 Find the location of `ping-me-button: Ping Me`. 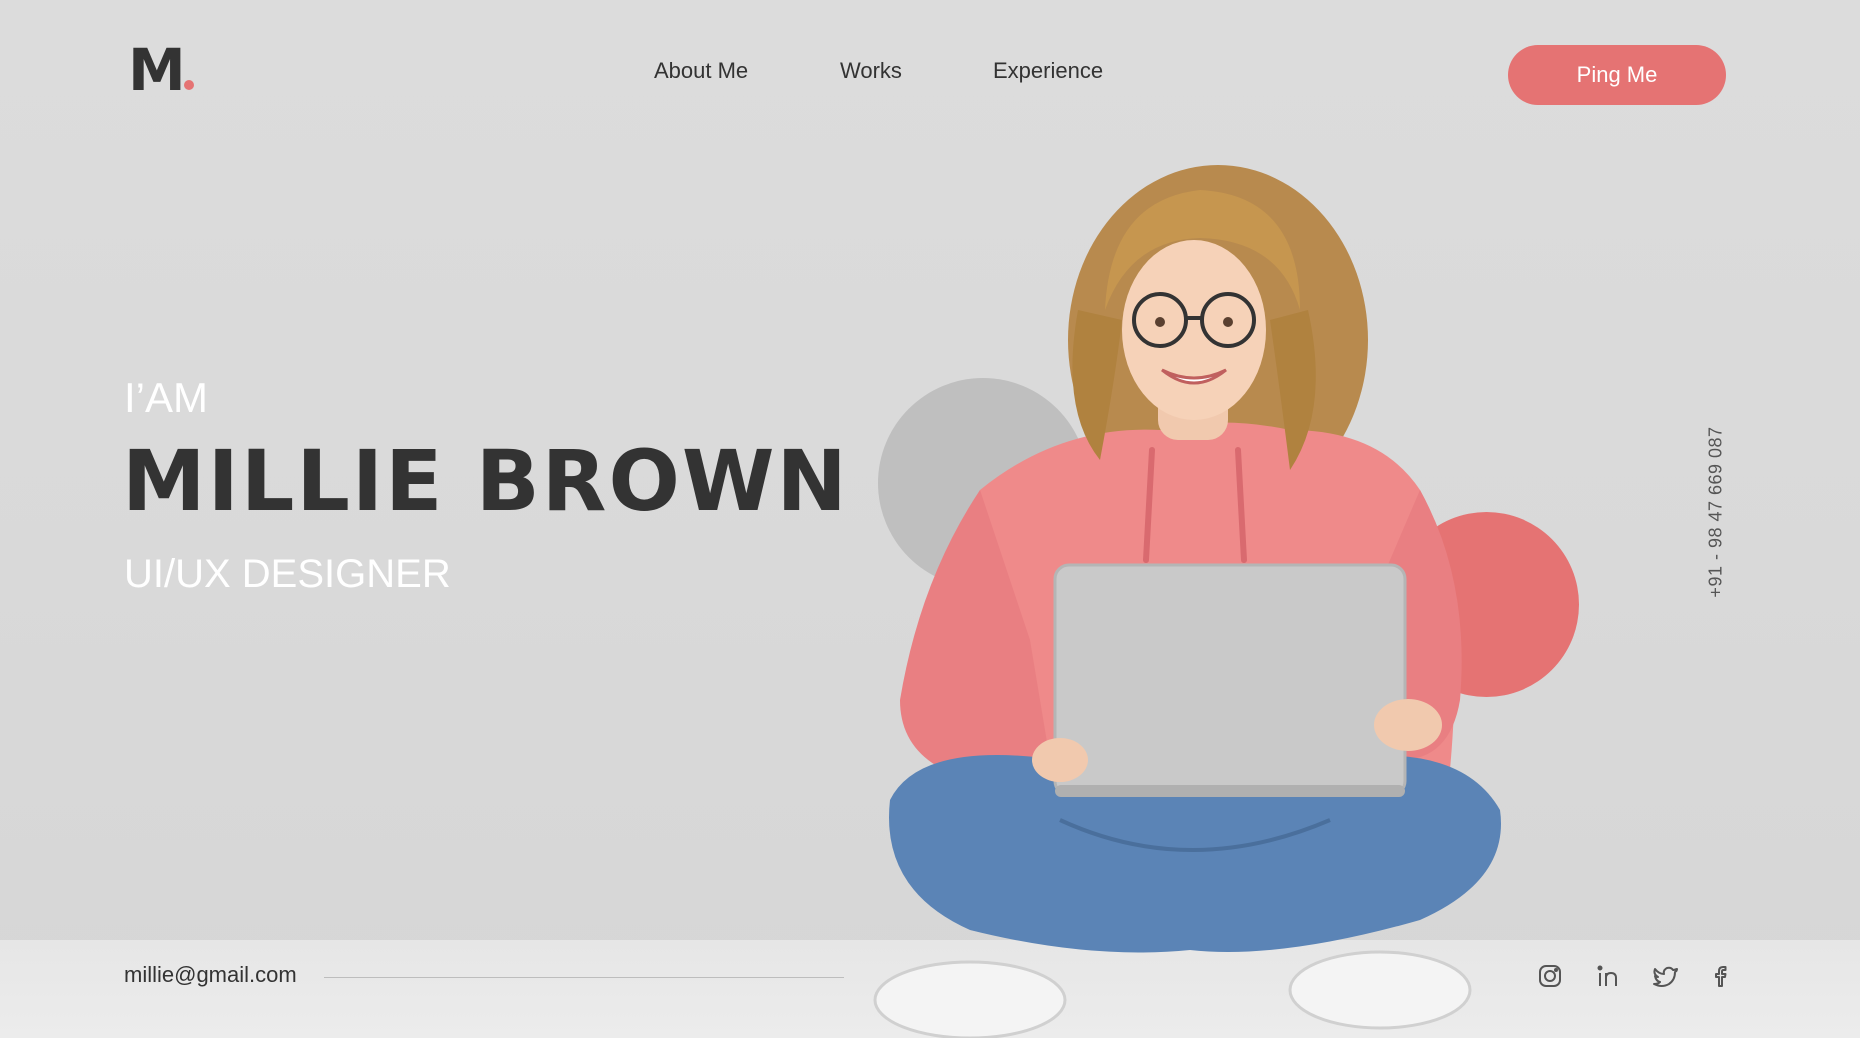

ping-me-button: Ping Me is located at coordinates (1617, 75).